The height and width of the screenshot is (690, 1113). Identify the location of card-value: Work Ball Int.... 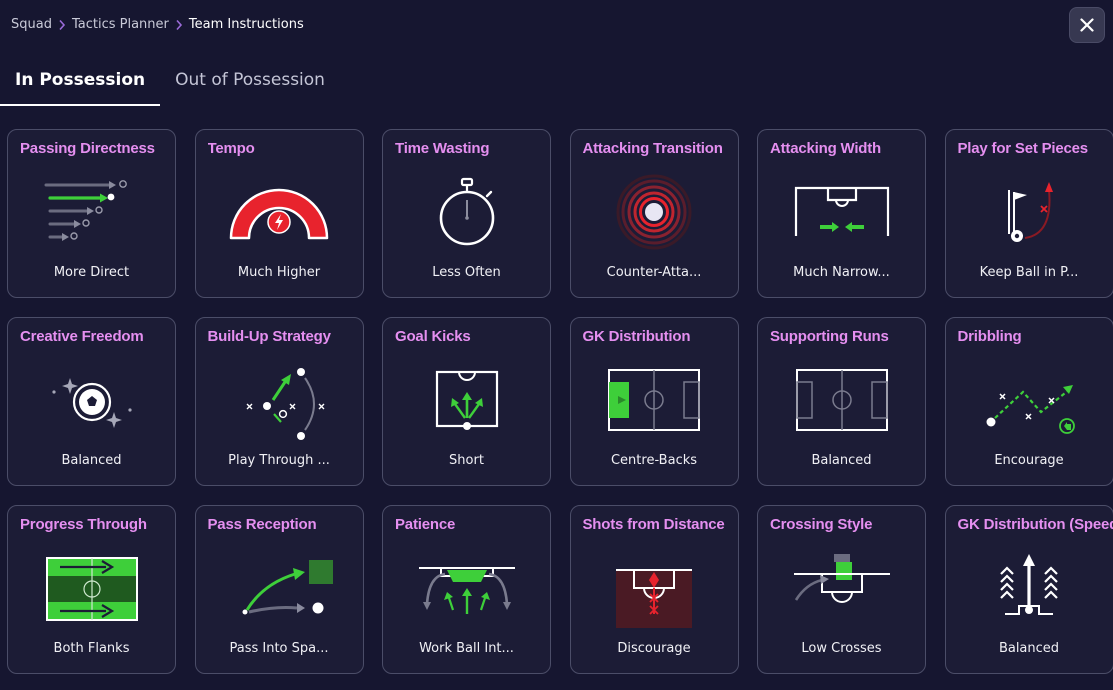
(466, 648).